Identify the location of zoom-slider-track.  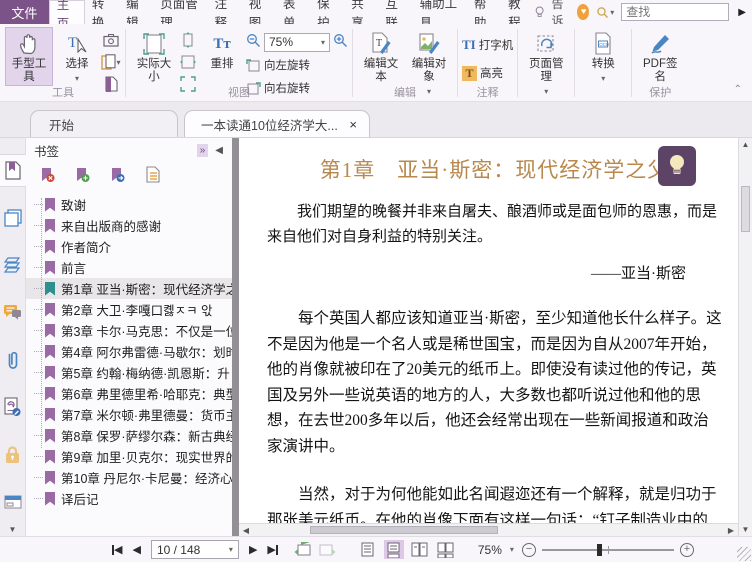
(607, 549).